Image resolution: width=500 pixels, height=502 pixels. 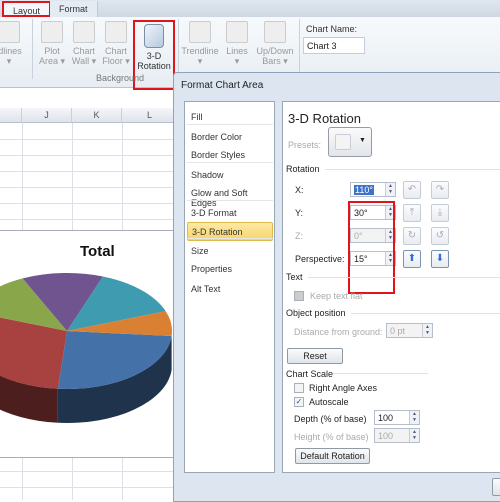 What do you see at coordinates (412, 236) in the screenshot?
I see `rotate-clockwise-icon: ↻` at bounding box center [412, 236].